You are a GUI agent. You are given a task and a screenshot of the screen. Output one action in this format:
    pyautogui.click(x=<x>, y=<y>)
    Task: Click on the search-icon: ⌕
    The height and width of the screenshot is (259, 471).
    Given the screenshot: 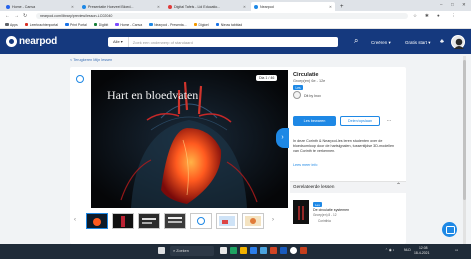 What is the action you would take?
    pyautogui.click(x=356, y=41)
    